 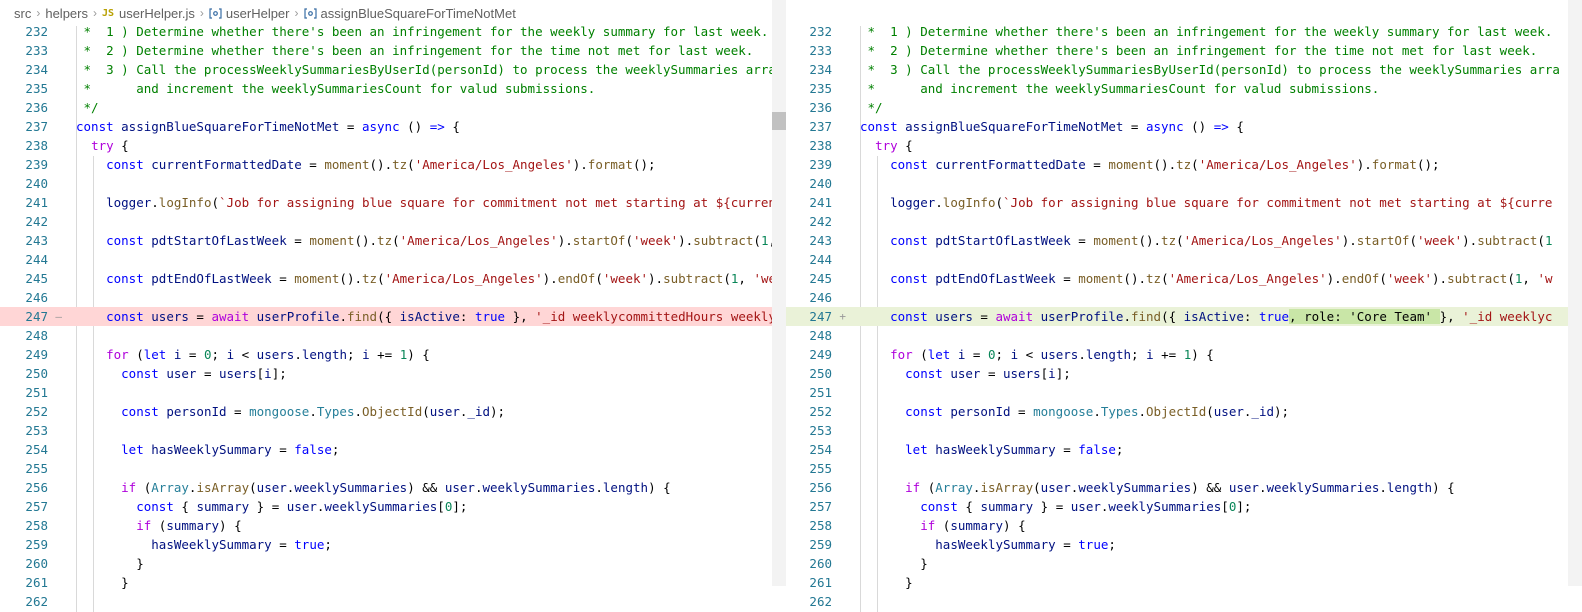 I want to click on breadcrumb-src: src, so click(x=22, y=13).